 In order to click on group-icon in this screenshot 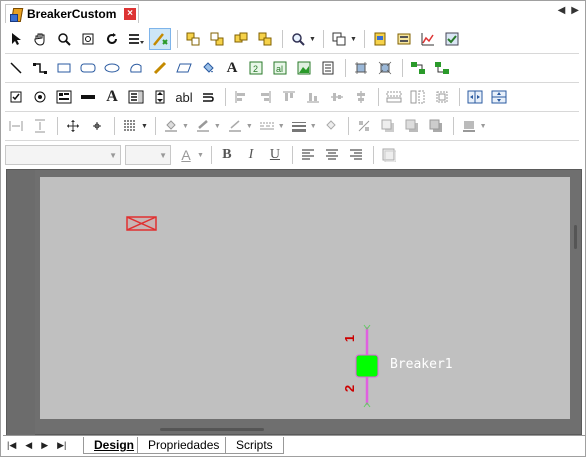, I will do `click(241, 39)`.